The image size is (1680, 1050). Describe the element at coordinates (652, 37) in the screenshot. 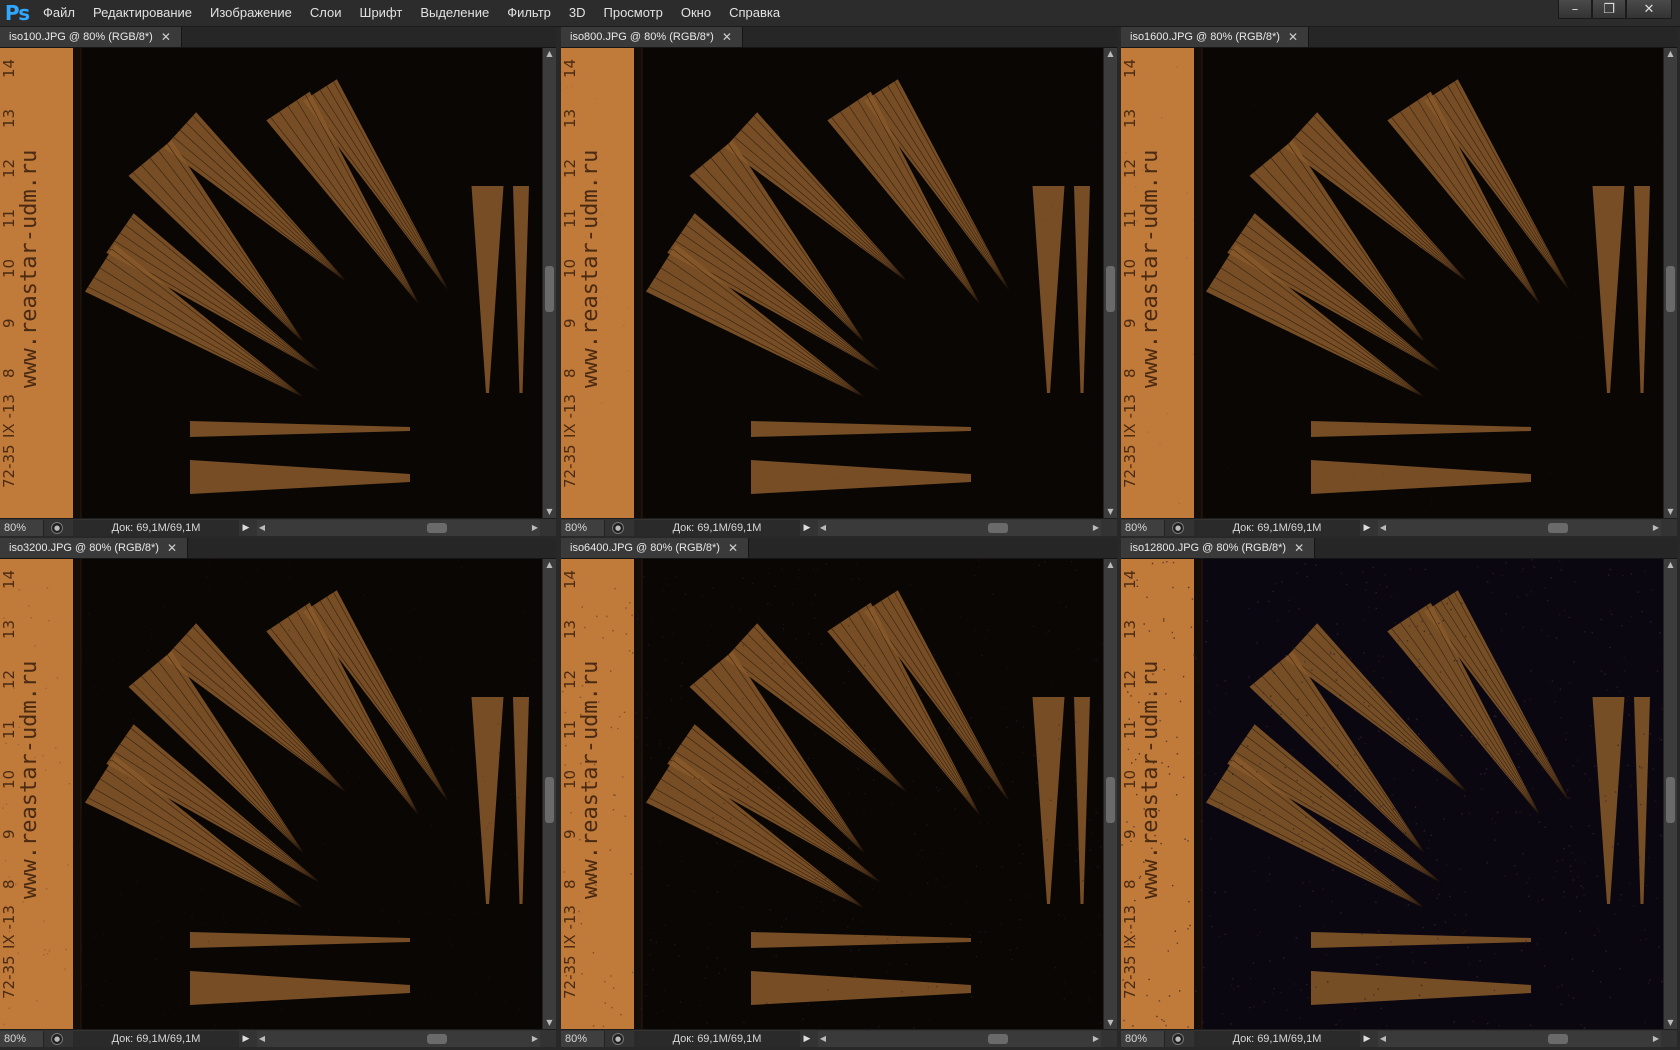

I see `document-tab: iso800.JPG @ 80% (RGB/8*) ✕` at that location.